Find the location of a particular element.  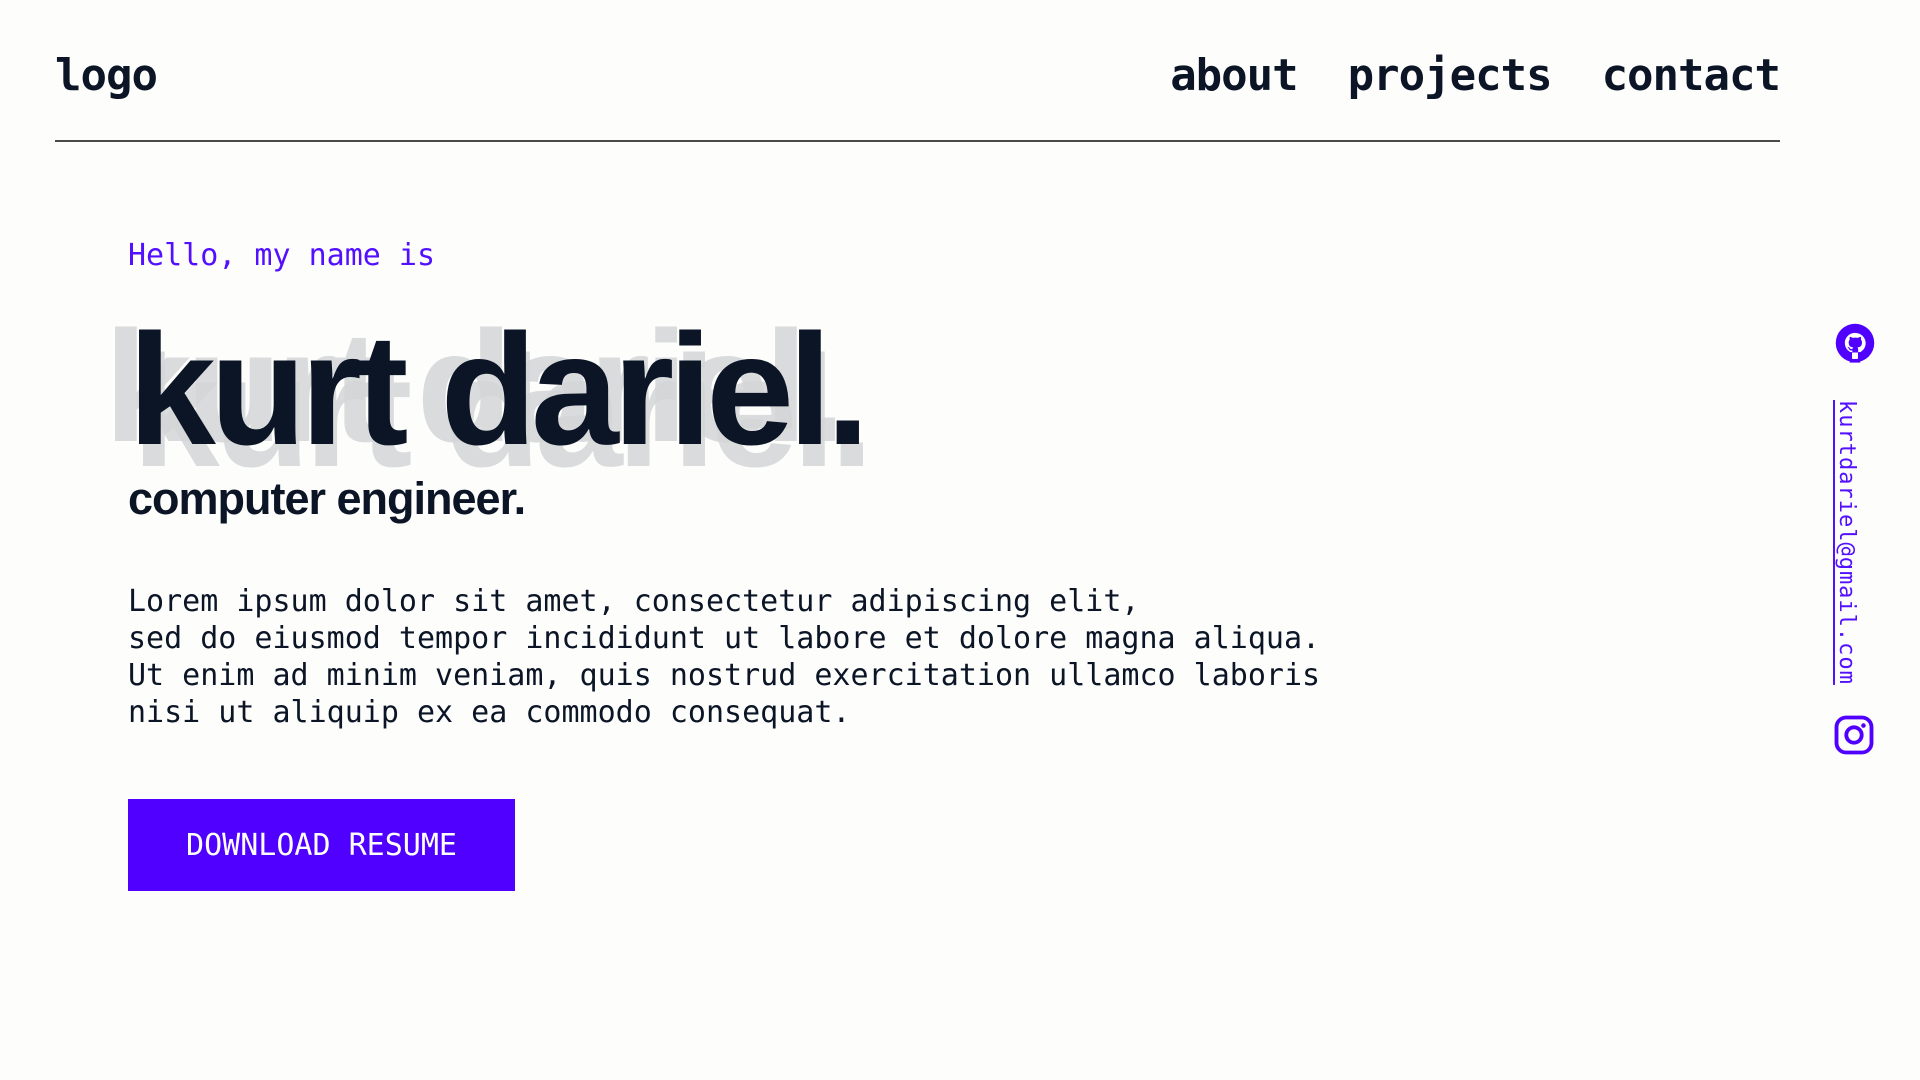

nav-link-about: about is located at coordinates (1234, 75).